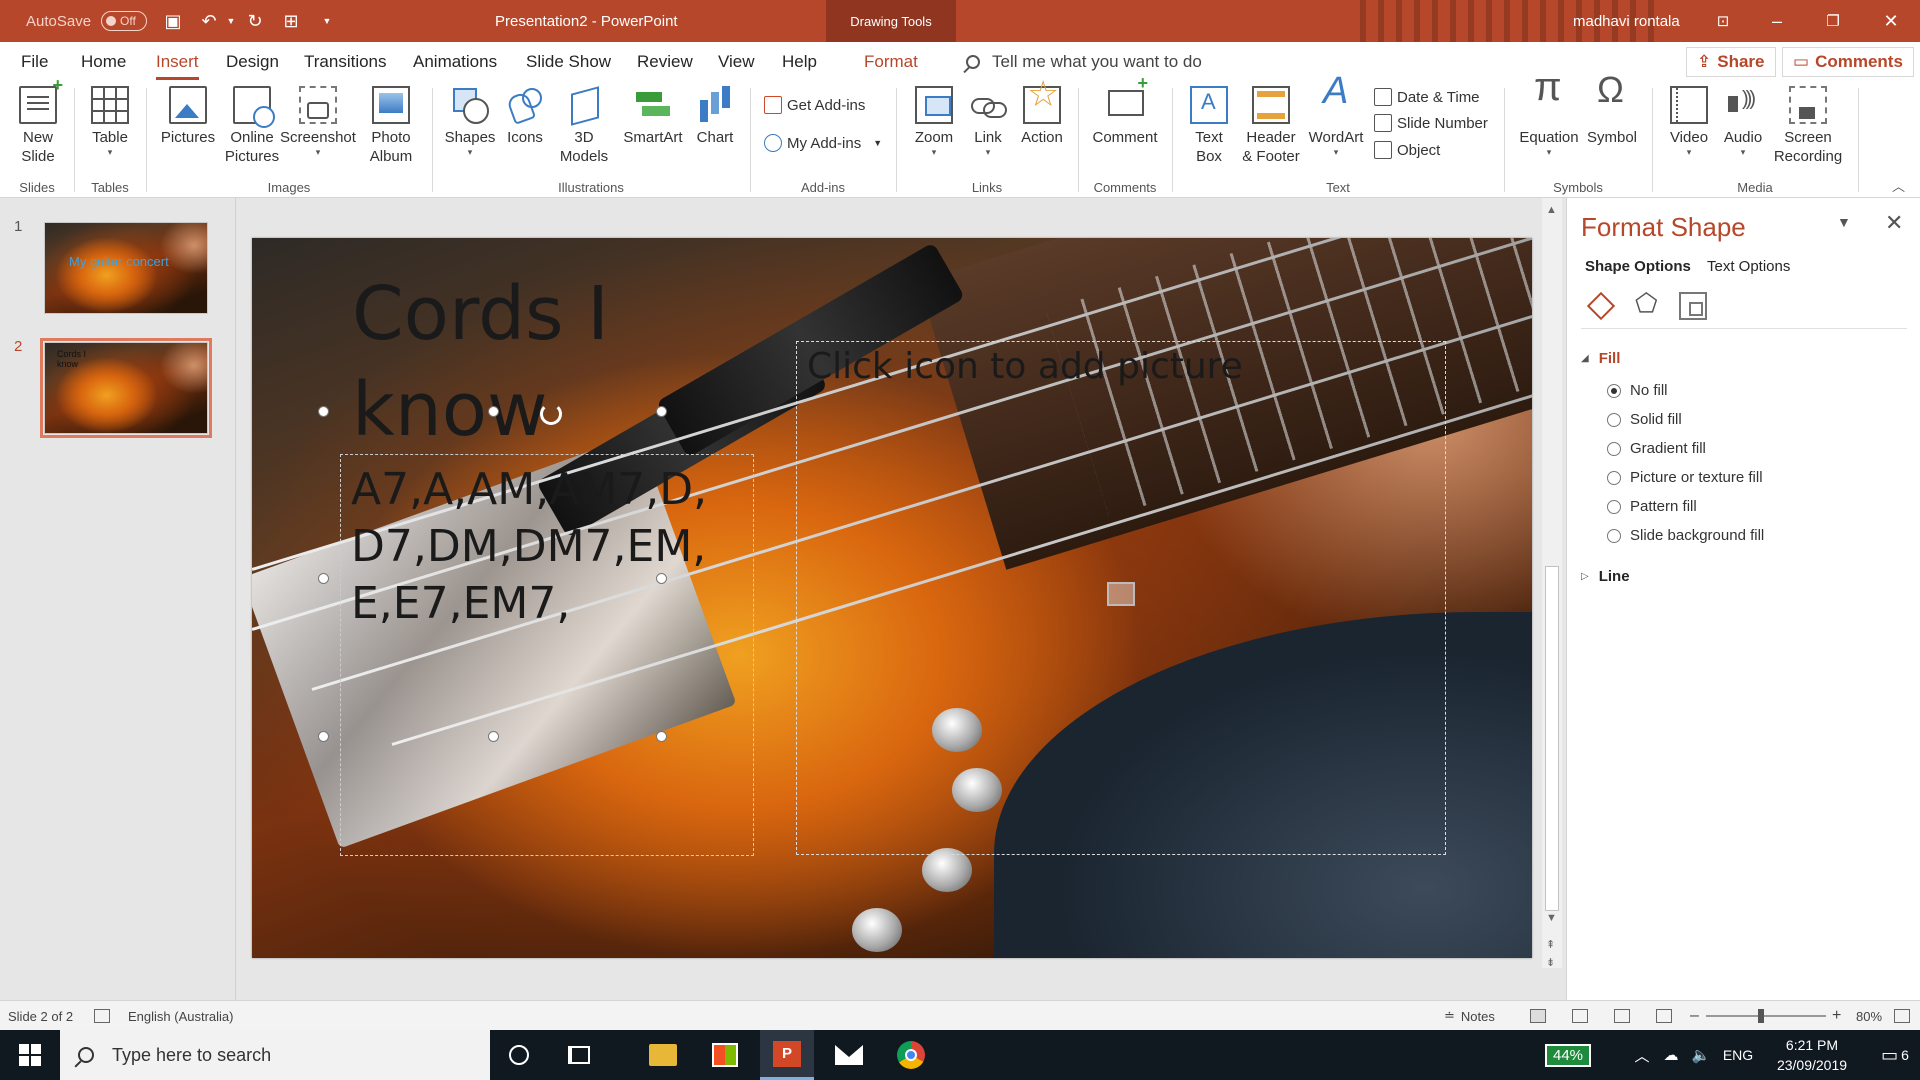 This screenshot has height=1080, width=1920. Describe the element at coordinates (1656, 448) in the screenshot. I see `fill-option-gradient: Gradient fill` at that location.